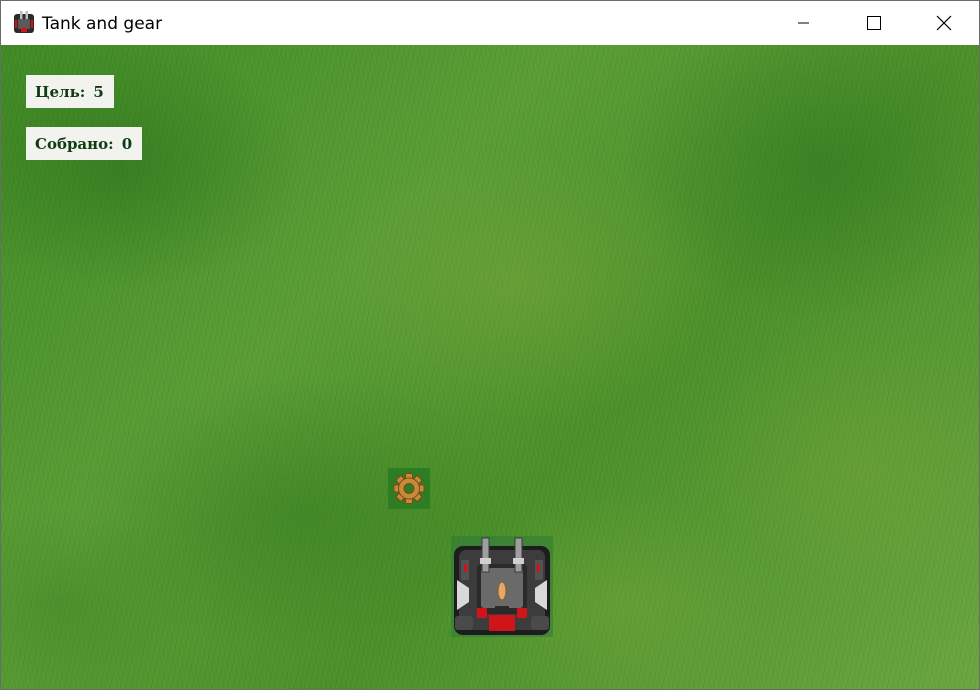 The height and width of the screenshot is (690, 980). I want to click on minimize-button, so click(804, 23).